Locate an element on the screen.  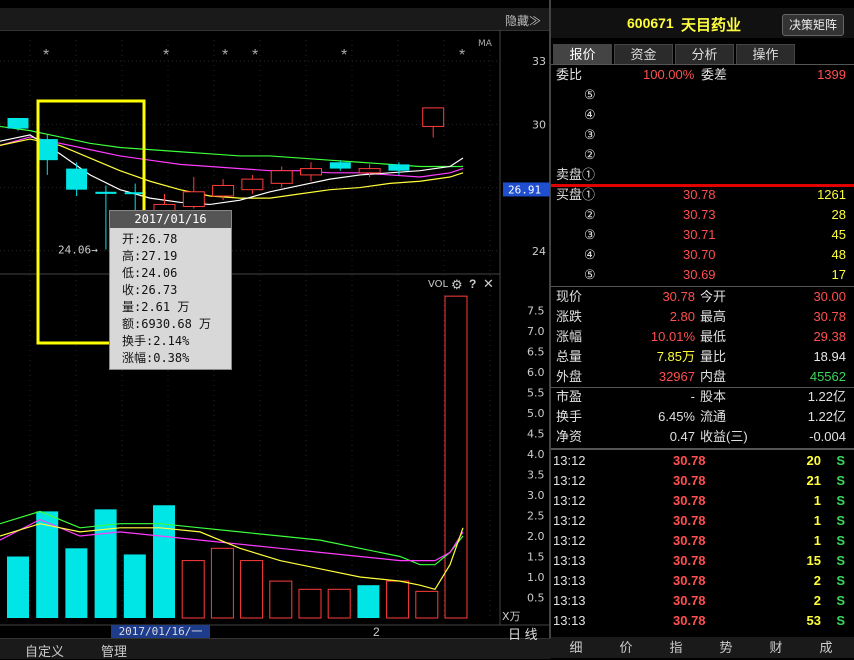
tooltip-row: 高:27.19 is located at coordinates (149, 256).